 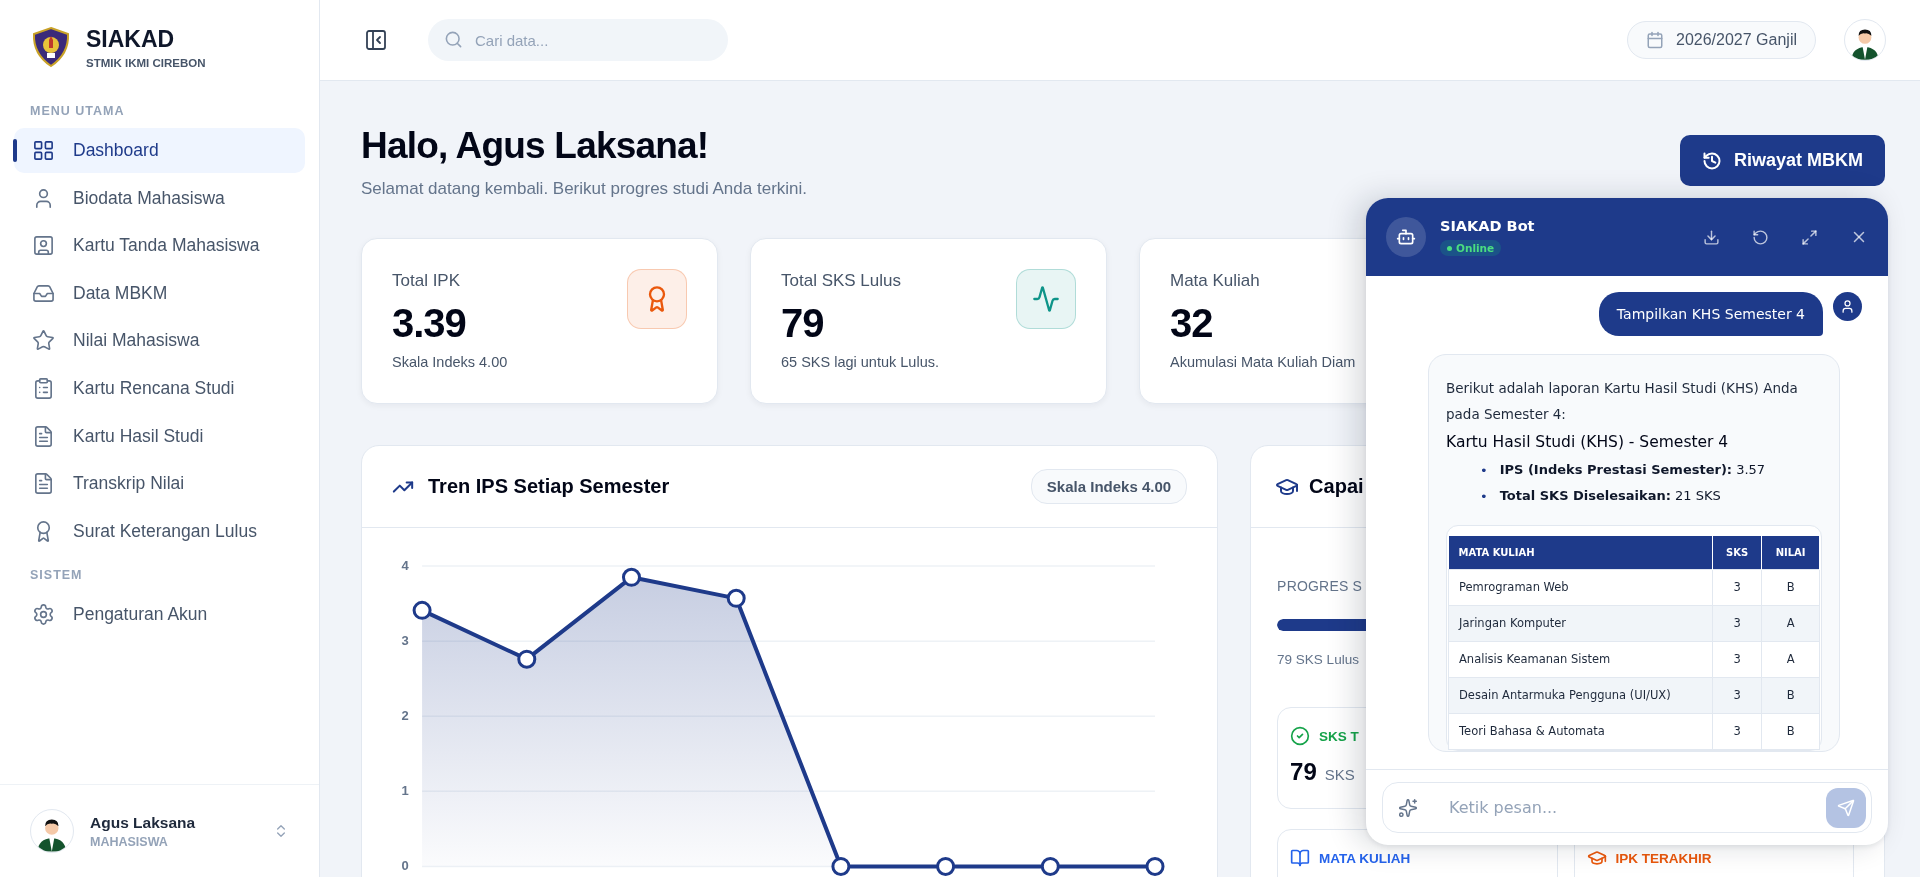 I want to click on search-icon, so click(x=453, y=39).